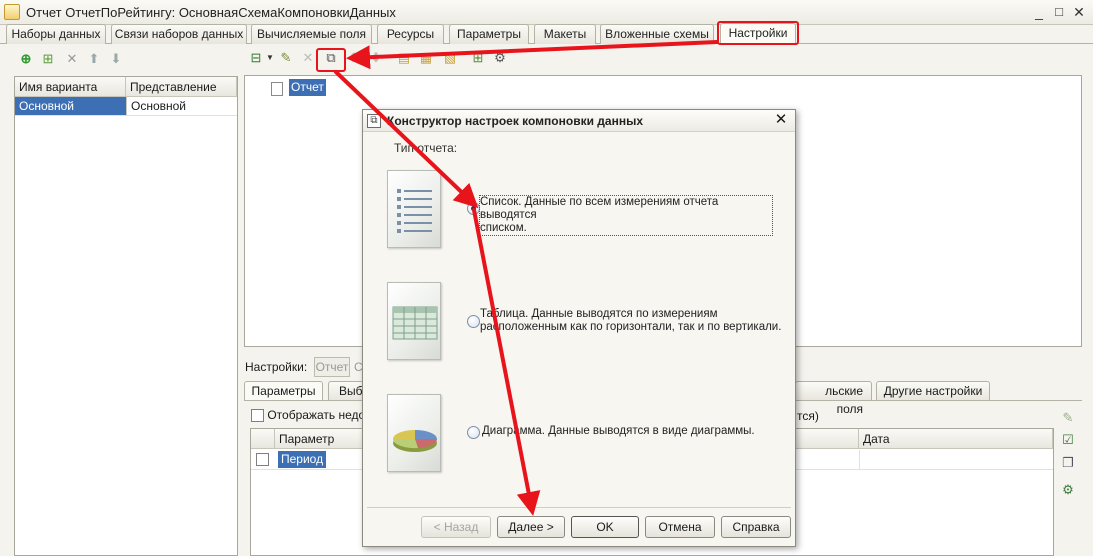 Image resolution: width=1093 pixels, height=556 pixels. I want to click on param-name-cell: Период, so click(302, 459).